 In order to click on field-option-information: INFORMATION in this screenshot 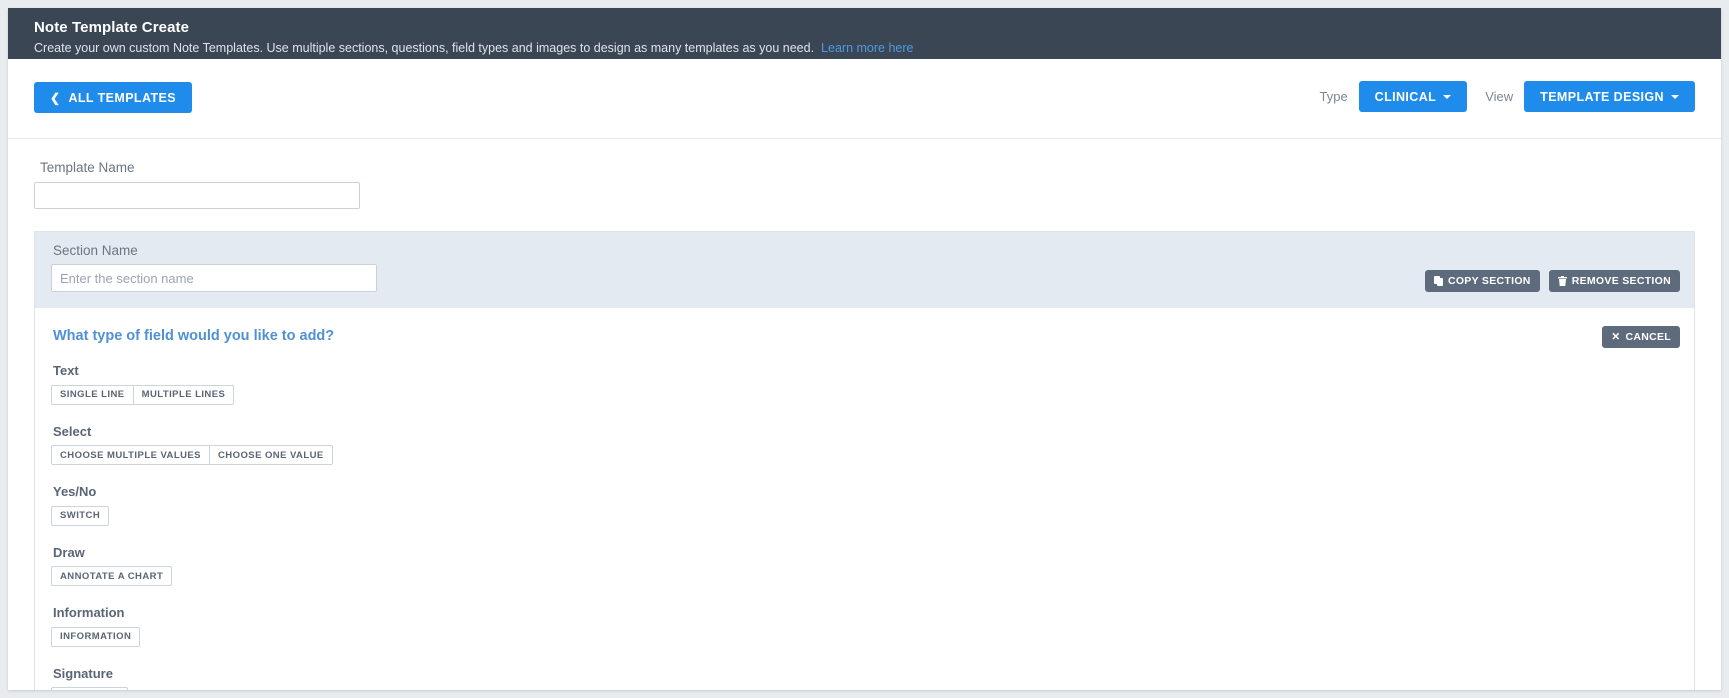, I will do `click(96, 636)`.